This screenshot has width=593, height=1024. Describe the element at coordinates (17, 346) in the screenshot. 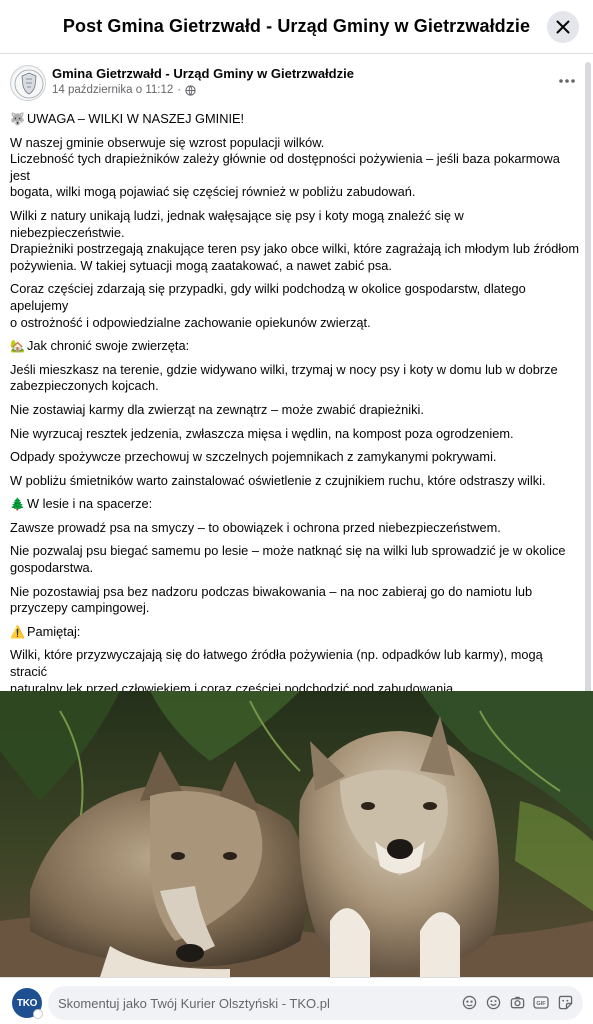

I see `house-icon: 🏡` at that location.